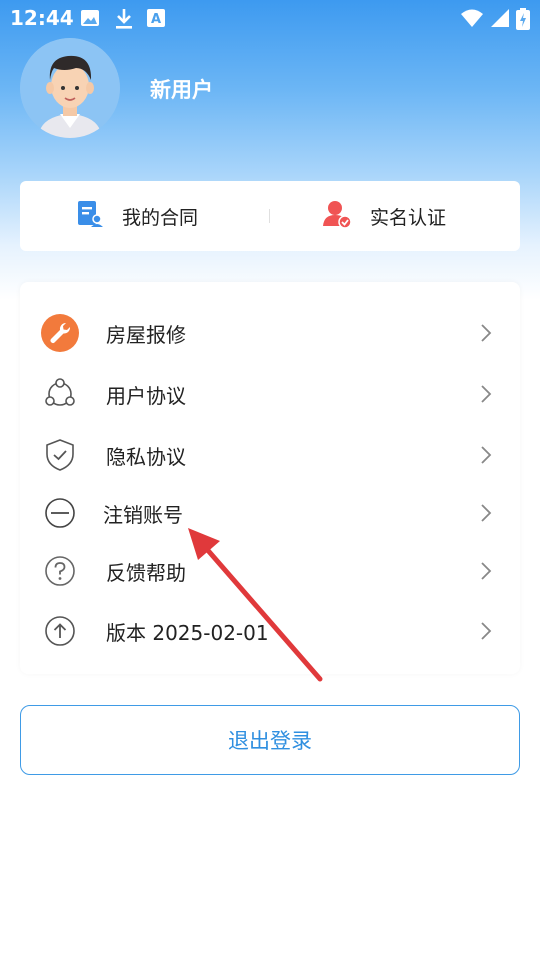  What do you see at coordinates (337, 216) in the screenshot?
I see `verify-user-icon` at bounding box center [337, 216].